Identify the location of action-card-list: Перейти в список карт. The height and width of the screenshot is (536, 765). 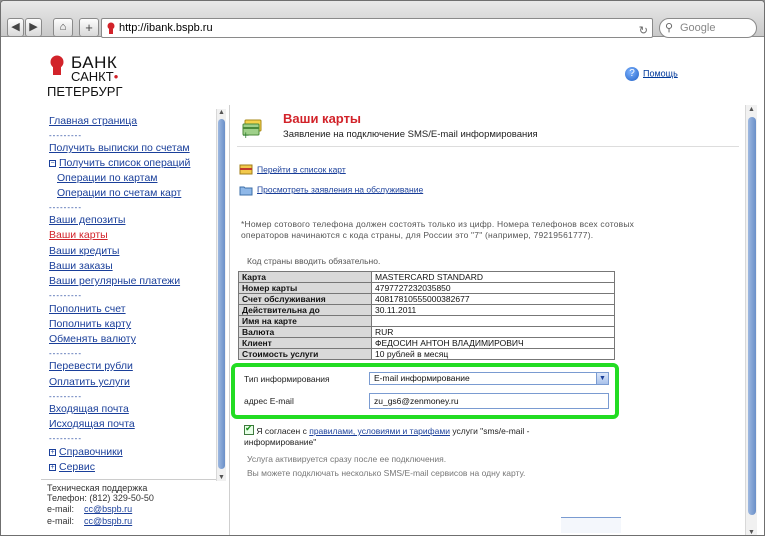
(292, 170).